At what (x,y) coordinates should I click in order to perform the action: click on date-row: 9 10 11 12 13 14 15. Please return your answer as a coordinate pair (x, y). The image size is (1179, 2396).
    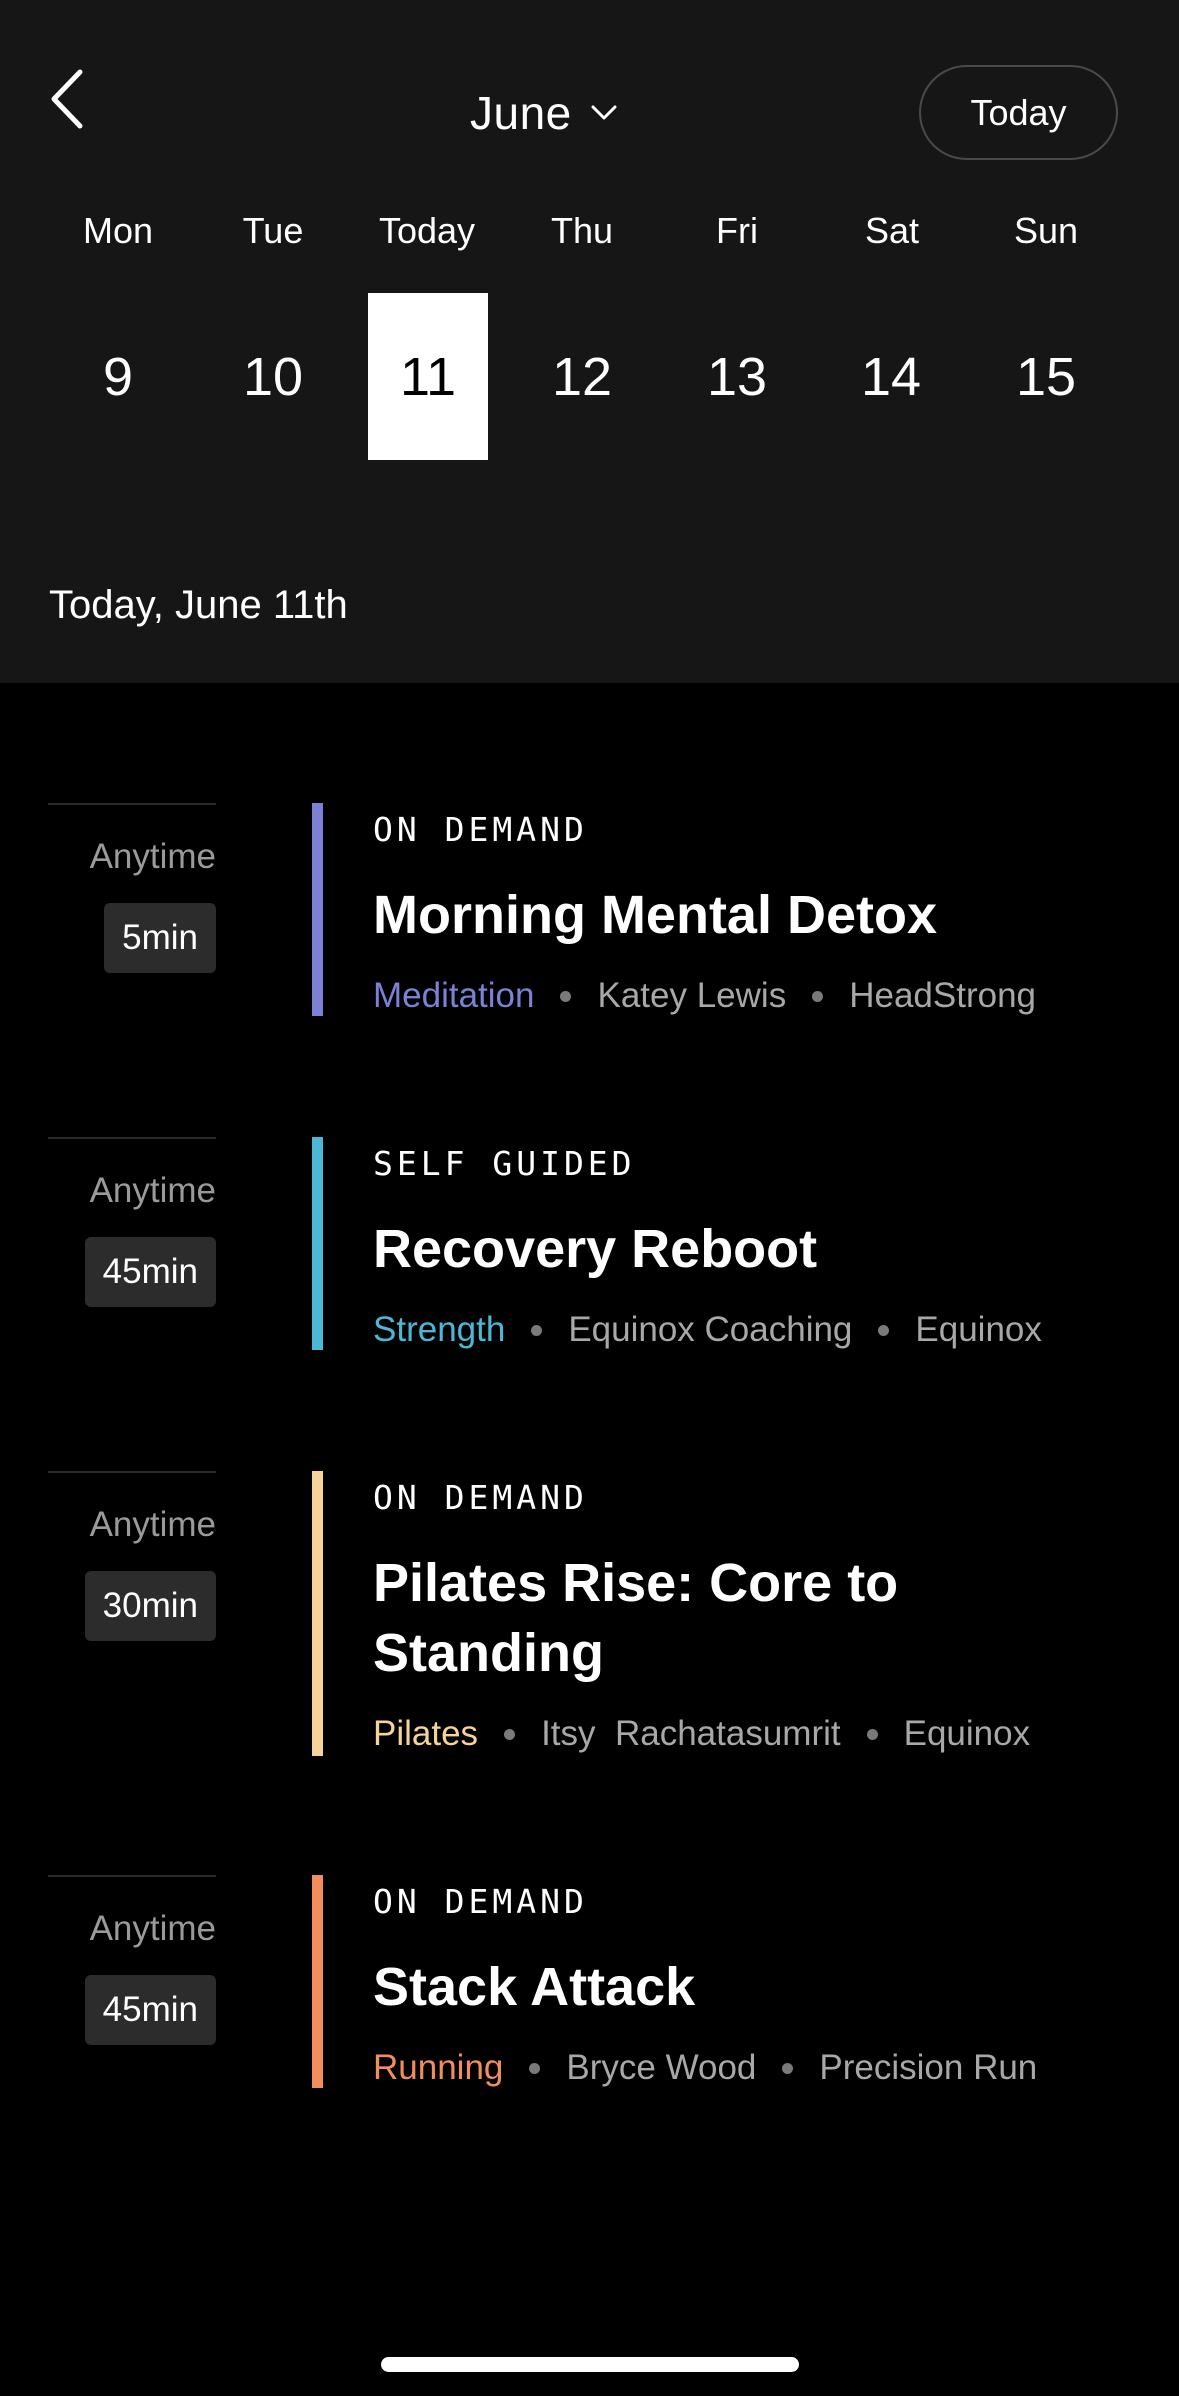
    Looking at the image, I should click on (590, 376).